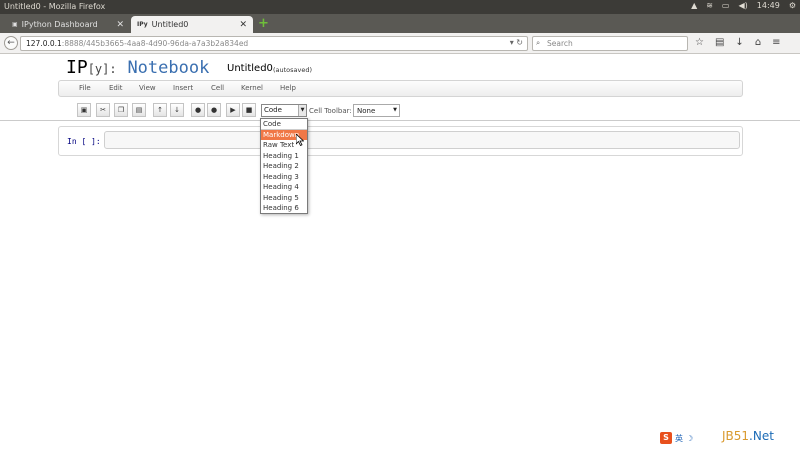 This screenshot has width=800, height=449. Describe the element at coordinates (726, 5) in the screenshot. I see `battery-icon: ▭` at that location.